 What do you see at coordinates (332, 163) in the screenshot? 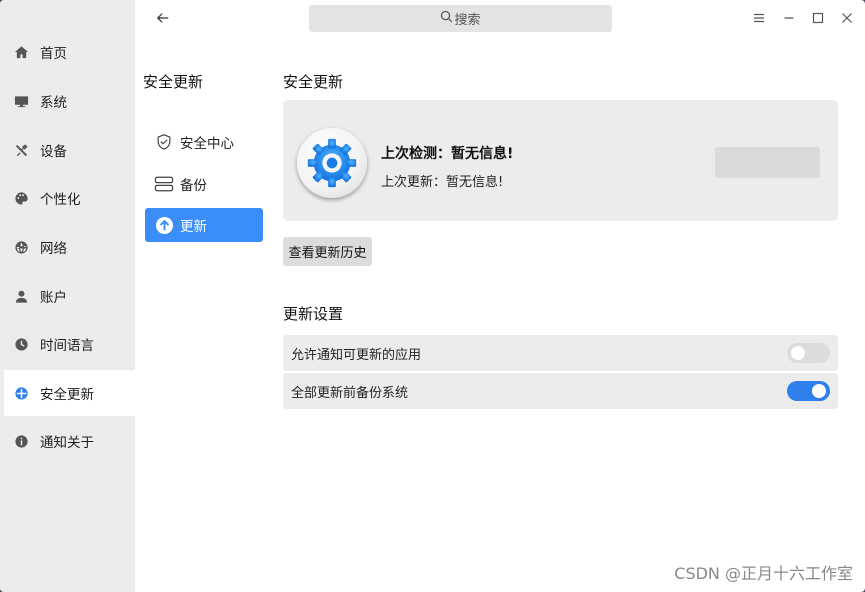
I see `update-gear-icon` at bounding box center [332, 163].